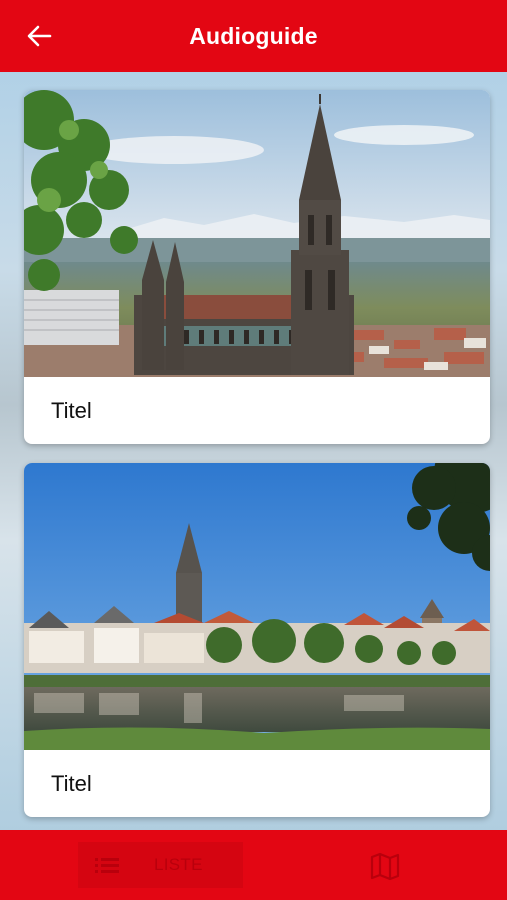 The image size is (507, 900). I want to click on arrow-left-icon, so click(39, 36).